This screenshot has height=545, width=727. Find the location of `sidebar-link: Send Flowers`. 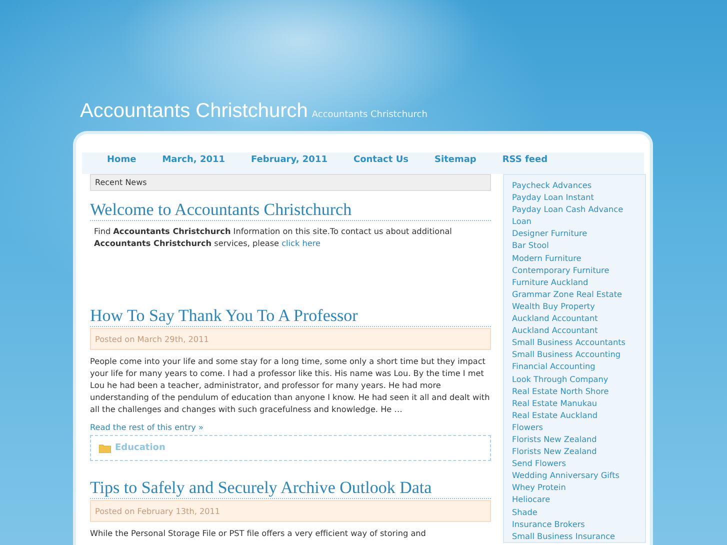

sidebar-link: Send Flowers is located at coordinates (578, 463).